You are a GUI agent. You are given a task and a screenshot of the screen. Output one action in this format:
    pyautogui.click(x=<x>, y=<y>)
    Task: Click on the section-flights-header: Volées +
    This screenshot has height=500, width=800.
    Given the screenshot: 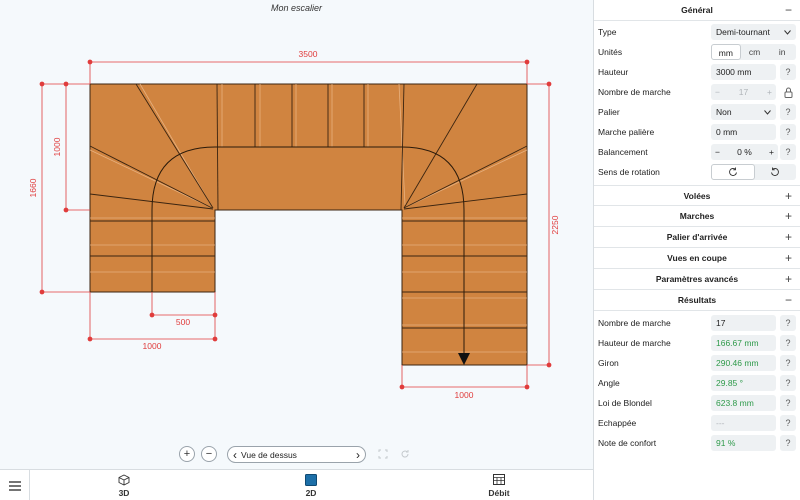 What is the action you would take?
    pyautogui.click(x=697, y=195)
    